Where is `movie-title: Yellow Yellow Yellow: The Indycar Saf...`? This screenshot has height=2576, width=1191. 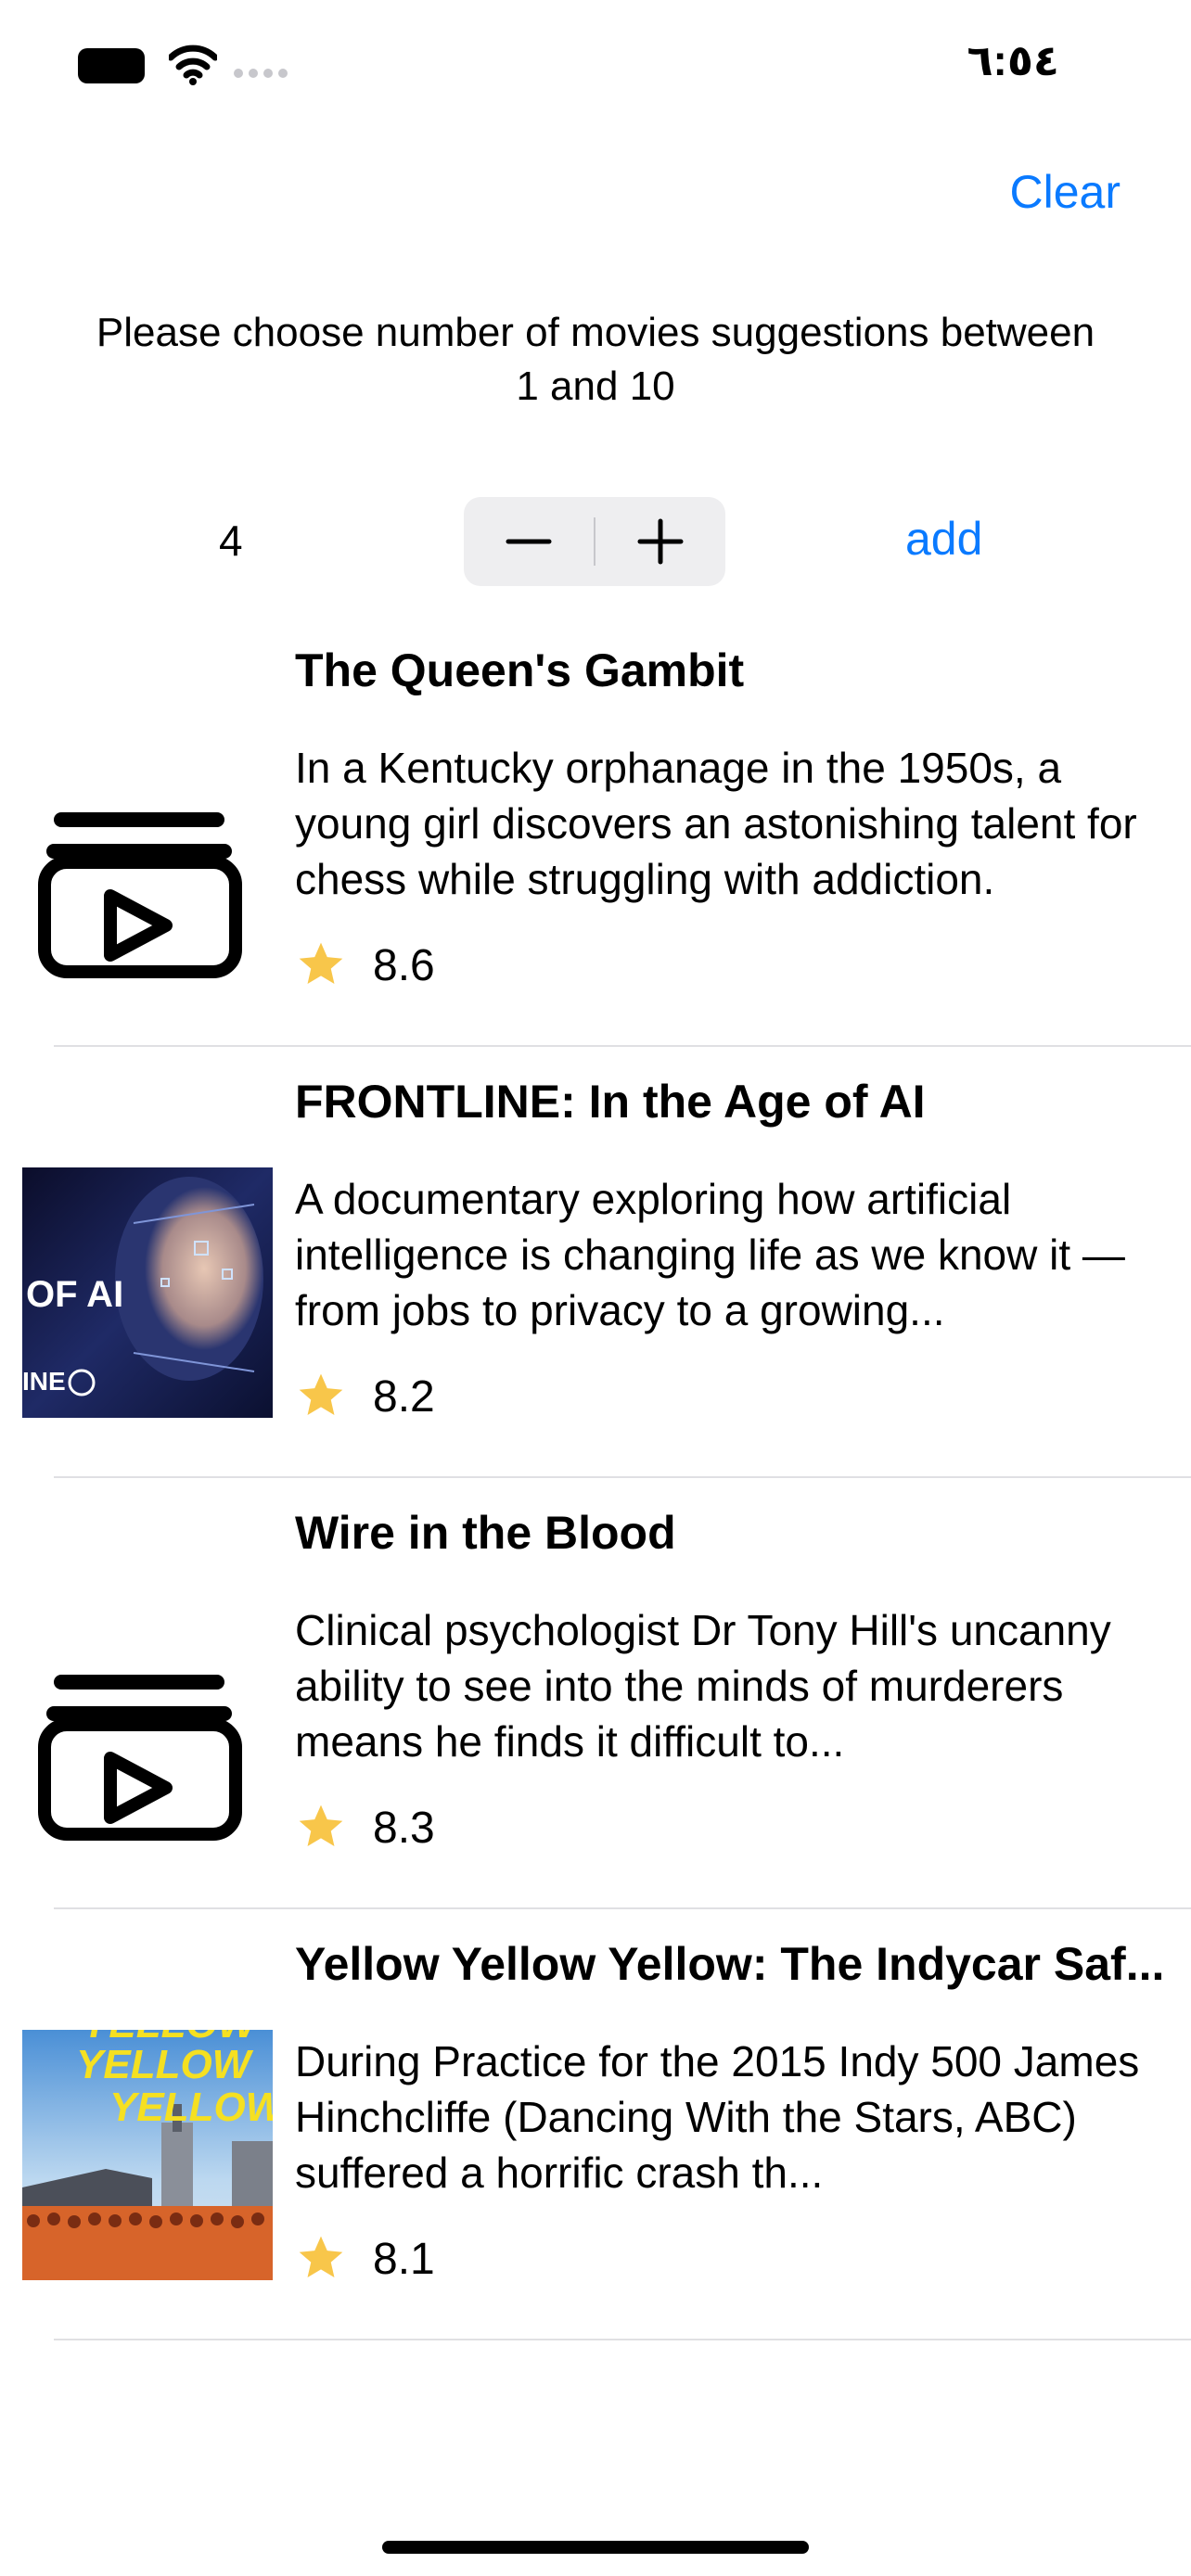
movie-title: Yellow Yellow Yellow: The Indycar Saf... is located at coordinates (730, 1964).